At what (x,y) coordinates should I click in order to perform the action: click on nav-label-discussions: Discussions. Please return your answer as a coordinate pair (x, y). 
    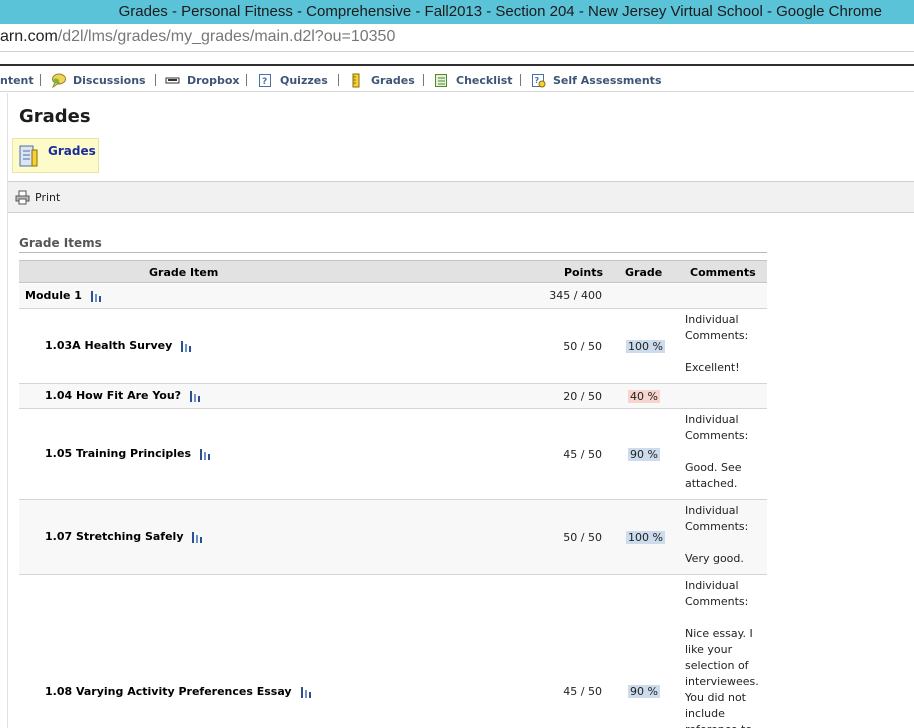
    Looking at the image, I should click on (109, 80).